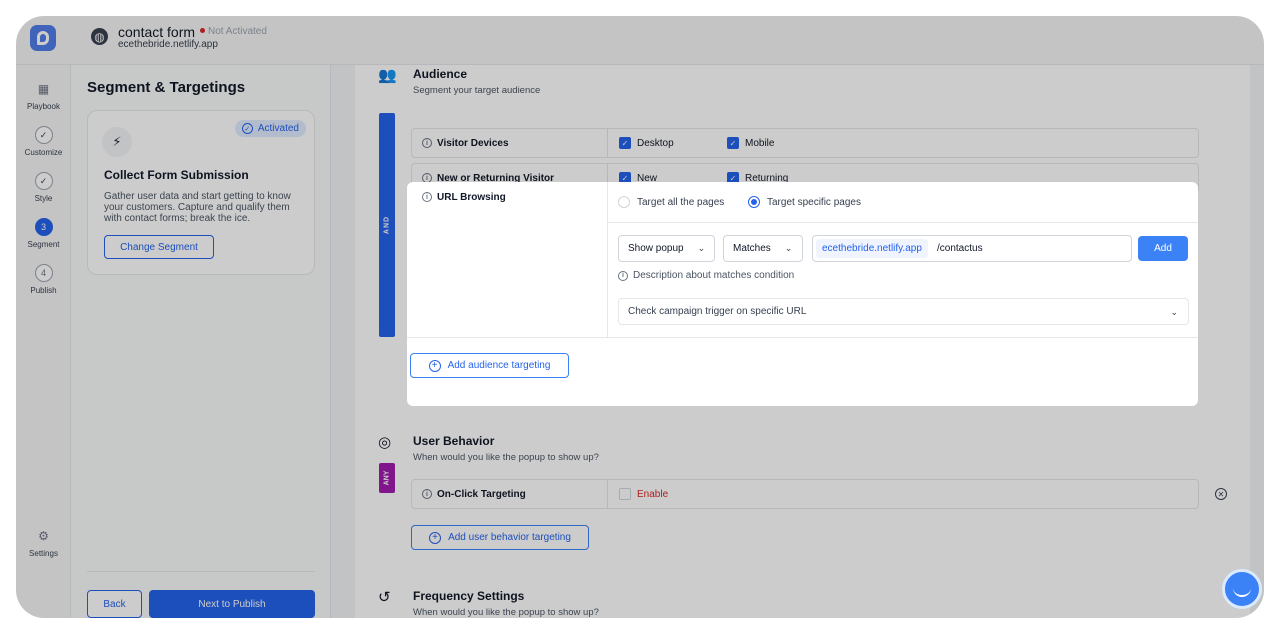 The height and width of the screenshot is (633, 1280). Describe the element at coordinates (763, 248) in the screenshot. I see `condition-select: Matches ⌄` at that location.